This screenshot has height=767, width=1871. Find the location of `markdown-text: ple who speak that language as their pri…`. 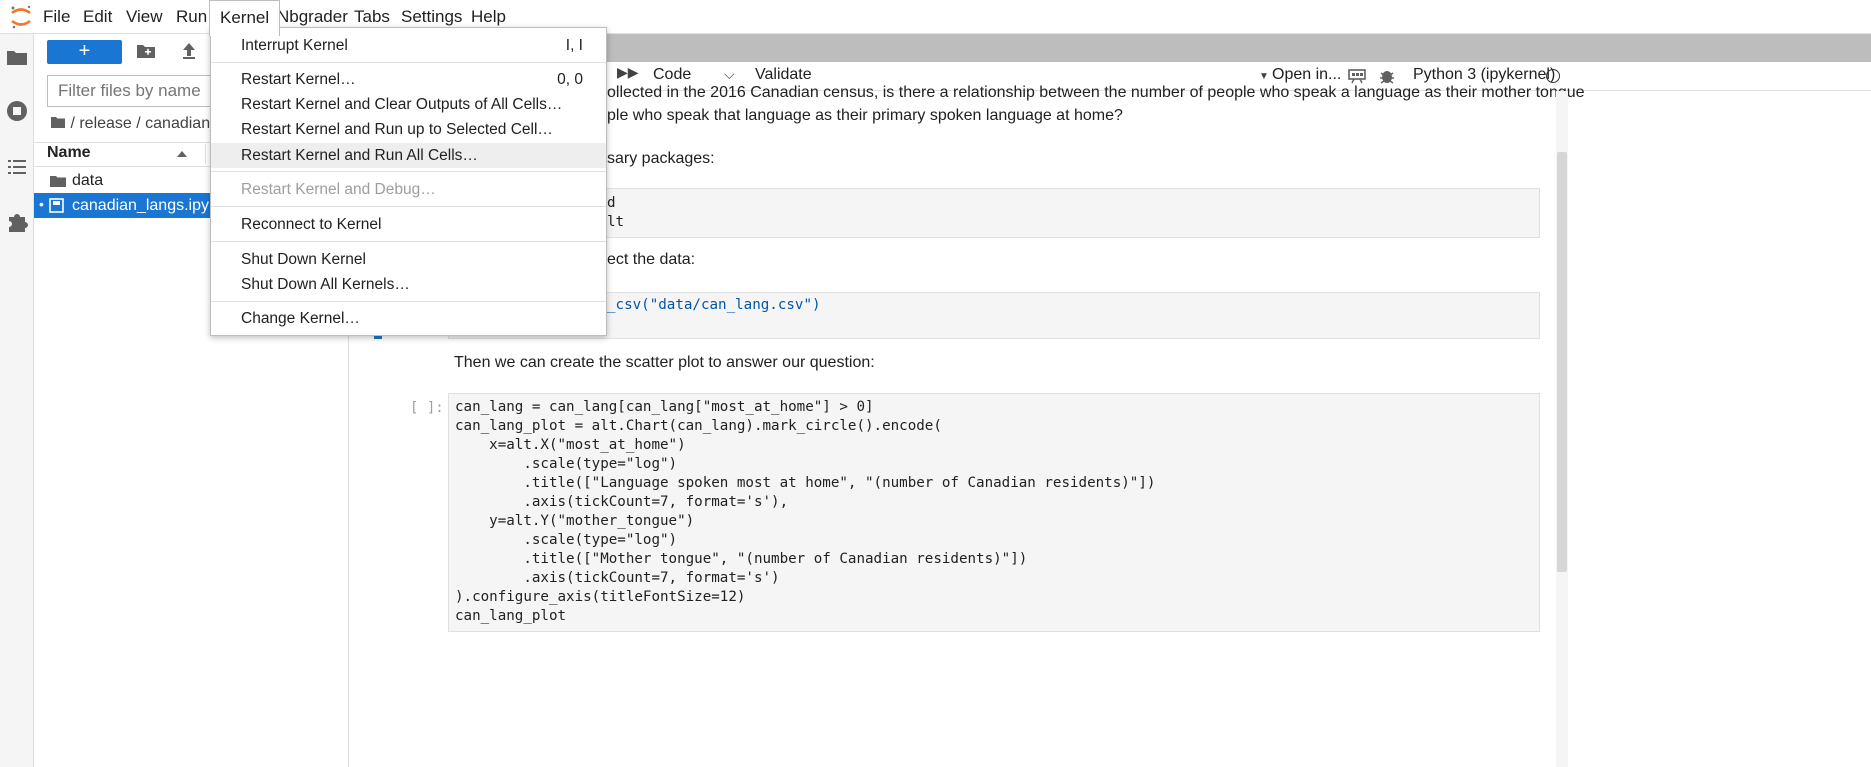

markdown-text: ple who speak that language as their pri… is located at coordinates (865, 115).